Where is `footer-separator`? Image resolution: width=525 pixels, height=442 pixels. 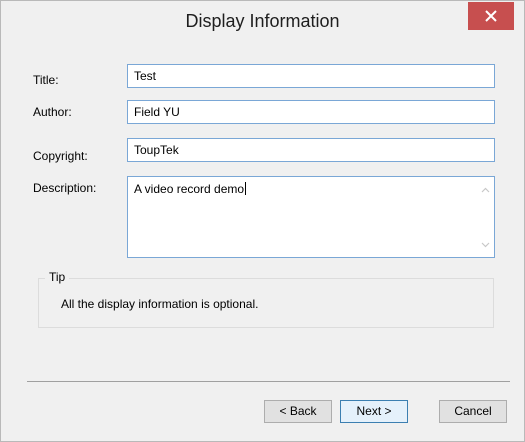
footer-separator is located at coordinates (268, 381).